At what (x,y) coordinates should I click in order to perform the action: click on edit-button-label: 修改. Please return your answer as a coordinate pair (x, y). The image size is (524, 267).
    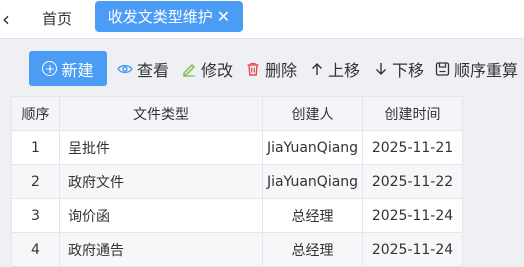
    Looking at the image, I should click on (217, 70).